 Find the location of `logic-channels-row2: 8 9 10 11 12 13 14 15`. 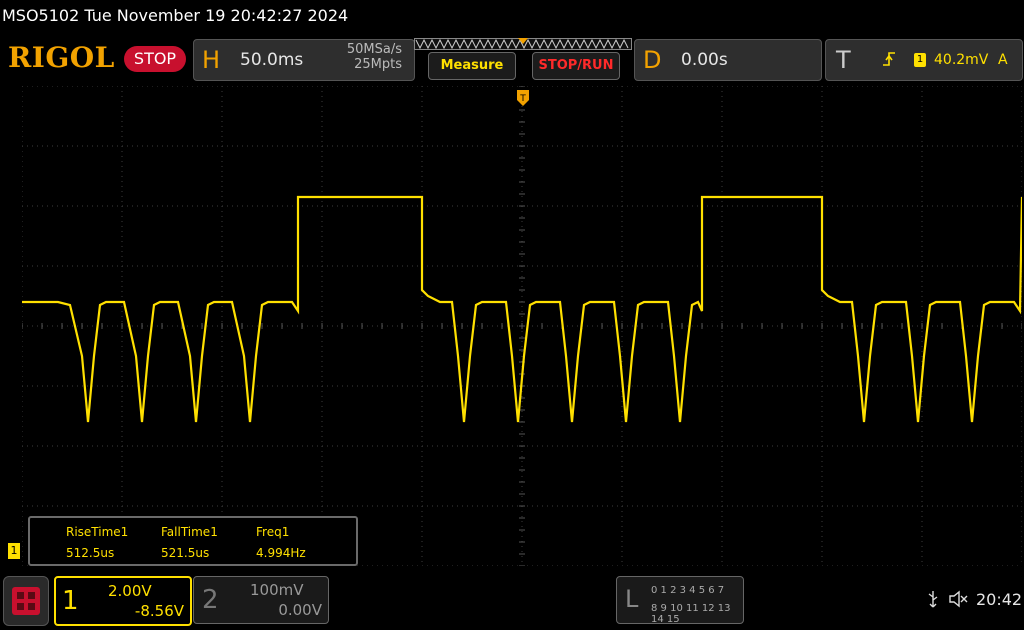

logic-channels-row2: 8 9 10 11 12 13 14 15 is located at coordinates (691, 614).